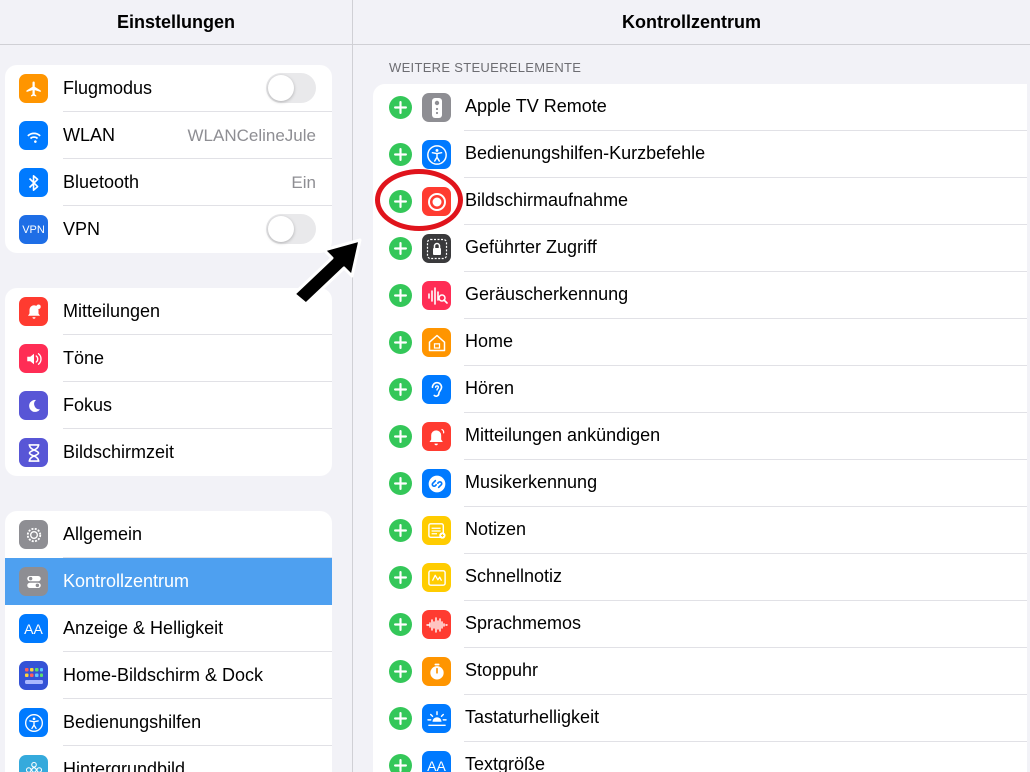 This screenshot has width=1030, height=772. What do you see at coordinates (700, 718) in the screenshot?
I see `control-row-tastaturhelligkeit: Tastaturhelligkeit` at bounding box center [700, 718].